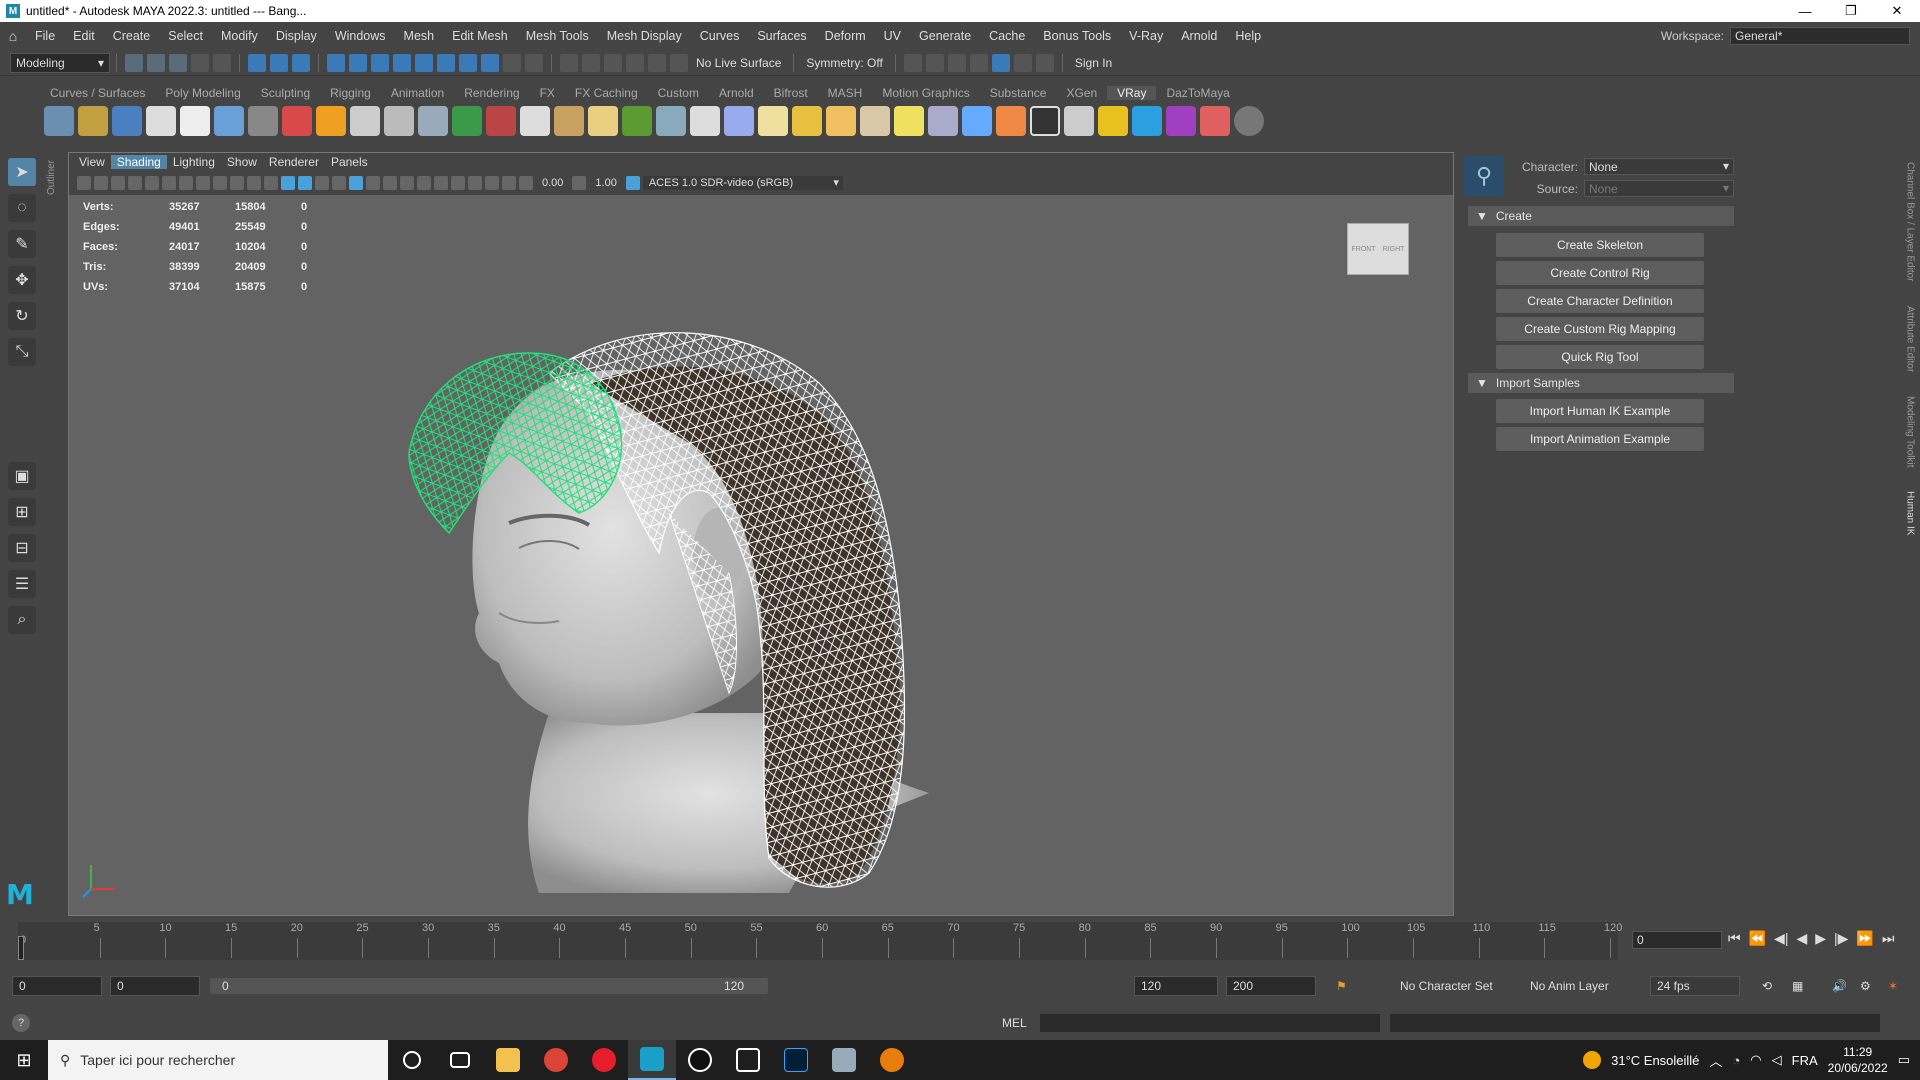 This screenshot has height=1080, width=1920. Describe the element at coordinates (1378, 249) in the screenshot. I see `view-cube: FRONT RIGHT` at that location.